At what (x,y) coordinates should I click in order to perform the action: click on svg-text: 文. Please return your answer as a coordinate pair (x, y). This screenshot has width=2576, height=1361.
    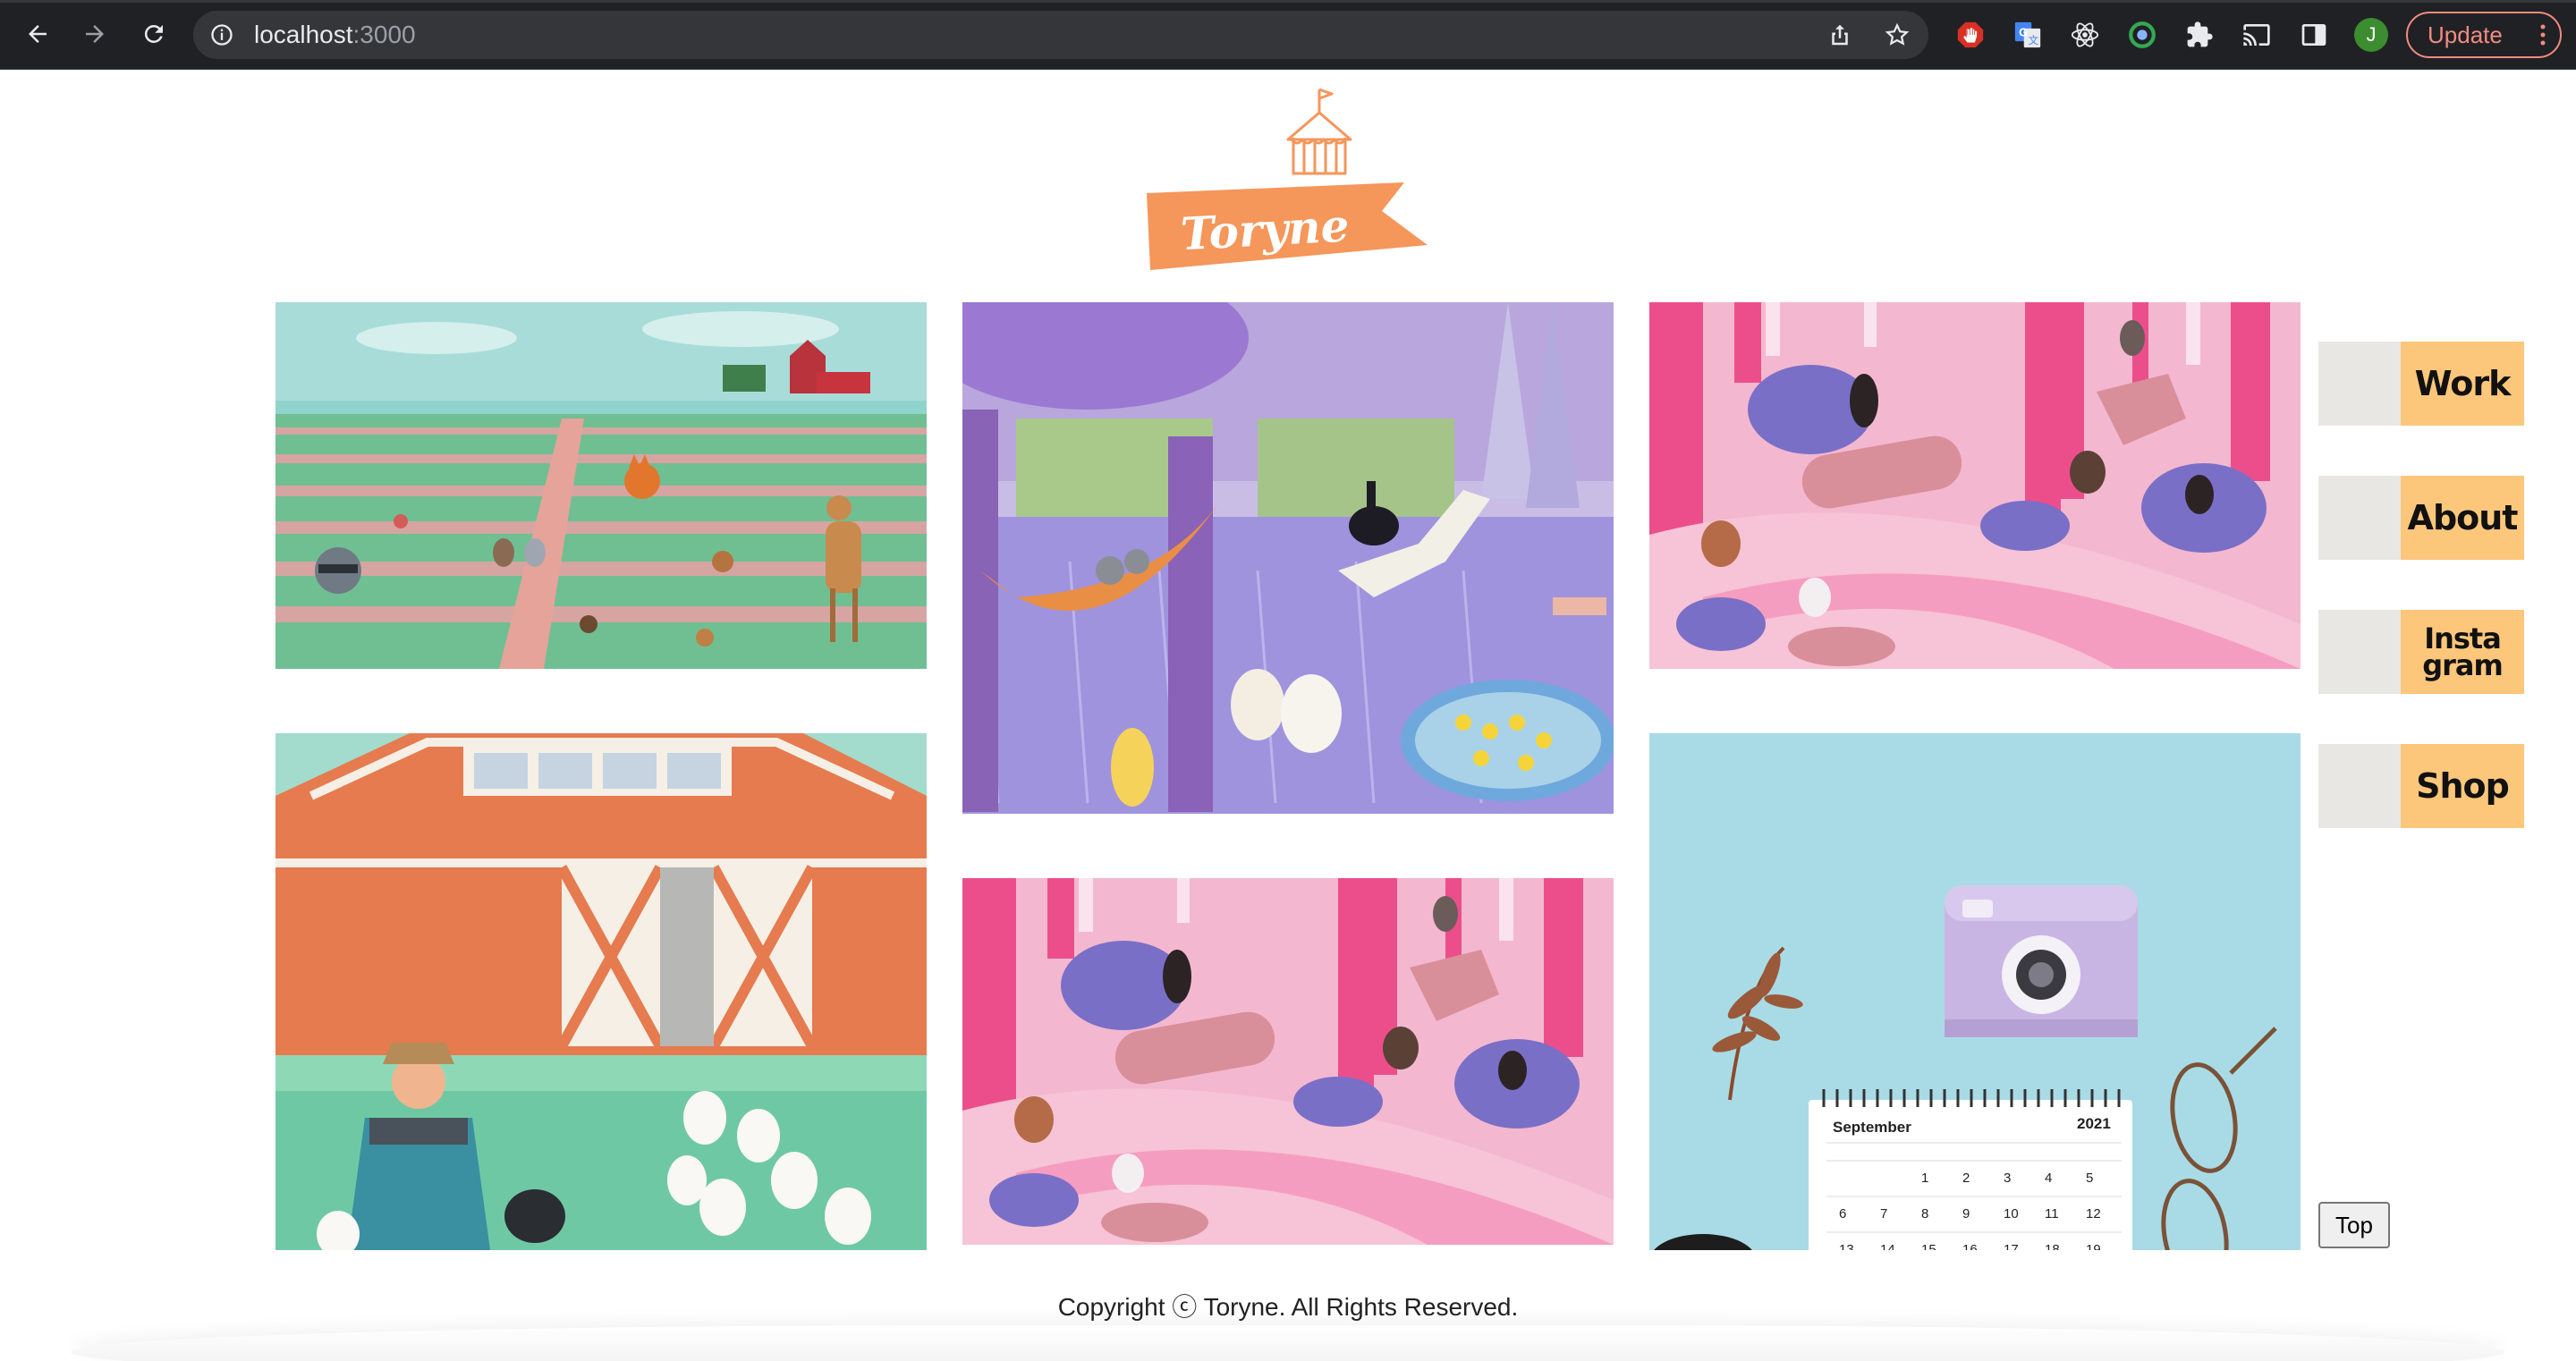
    Looking at the image, I should click on (2033, 40).